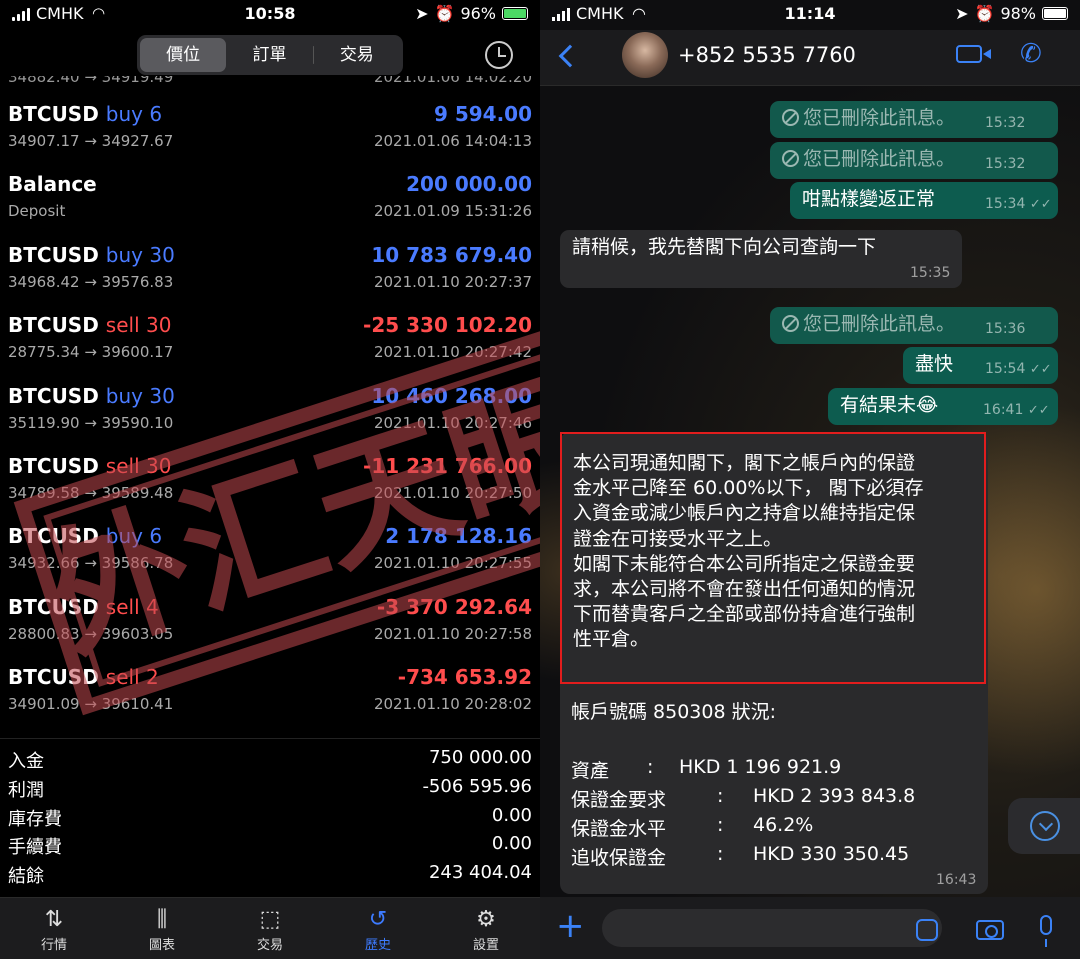 This screenshot has width=1080, height=959. What do you see at coordinates (270, 873) in the screenshot?
I see `summary-row: 結餘 243 404.04` at bounding box center [270, 873].